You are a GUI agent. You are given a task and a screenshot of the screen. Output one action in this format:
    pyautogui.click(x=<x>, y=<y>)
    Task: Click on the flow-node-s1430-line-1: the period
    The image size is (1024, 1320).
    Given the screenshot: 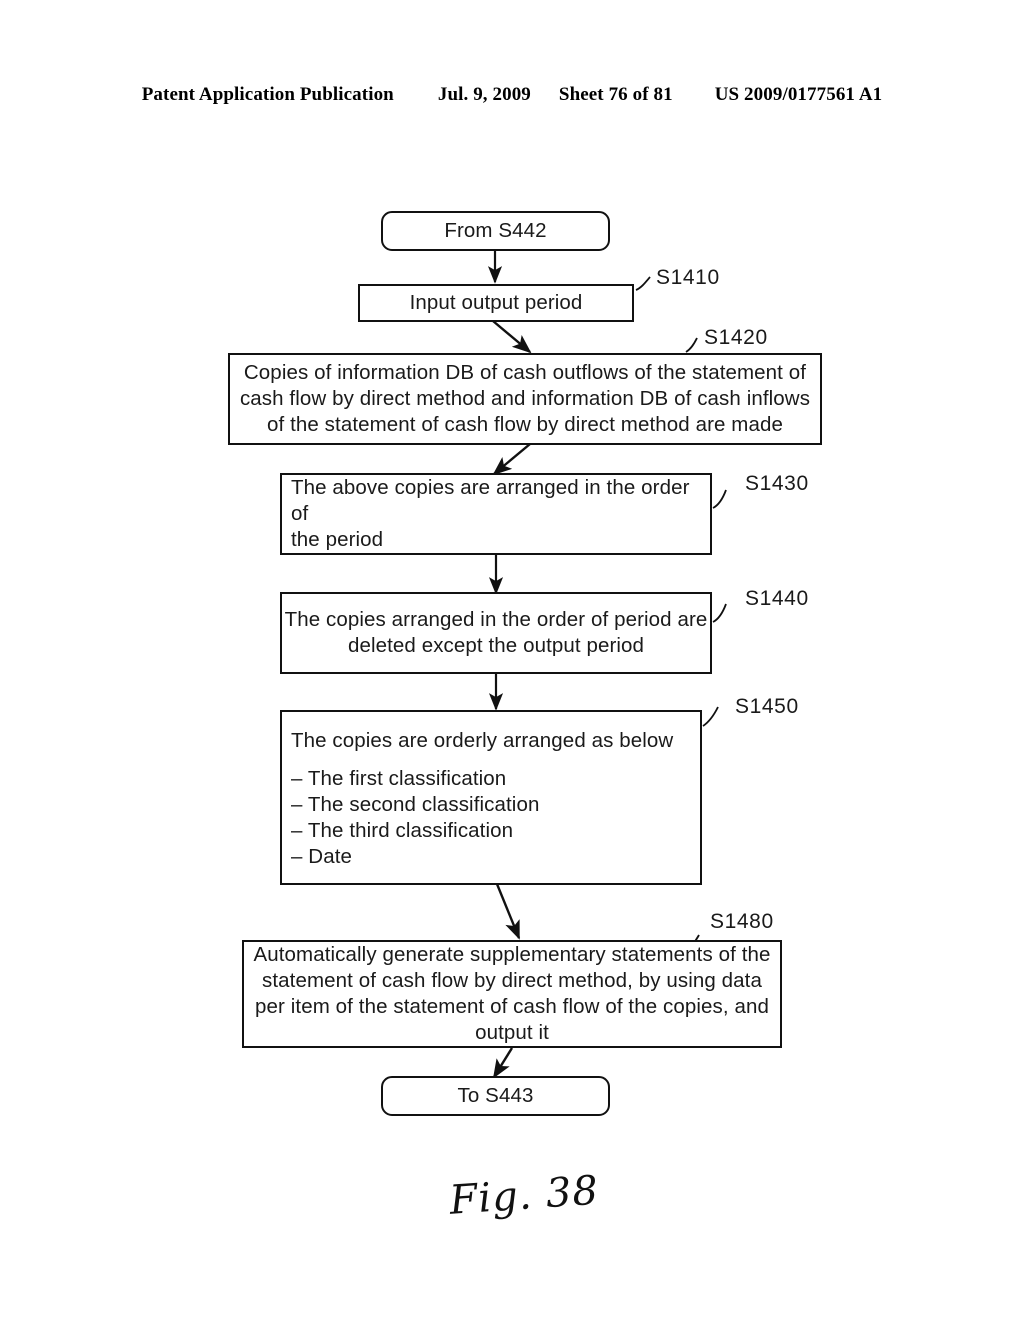 What is the action you would take?
    pyautogui.click(x=337, y=539)
    